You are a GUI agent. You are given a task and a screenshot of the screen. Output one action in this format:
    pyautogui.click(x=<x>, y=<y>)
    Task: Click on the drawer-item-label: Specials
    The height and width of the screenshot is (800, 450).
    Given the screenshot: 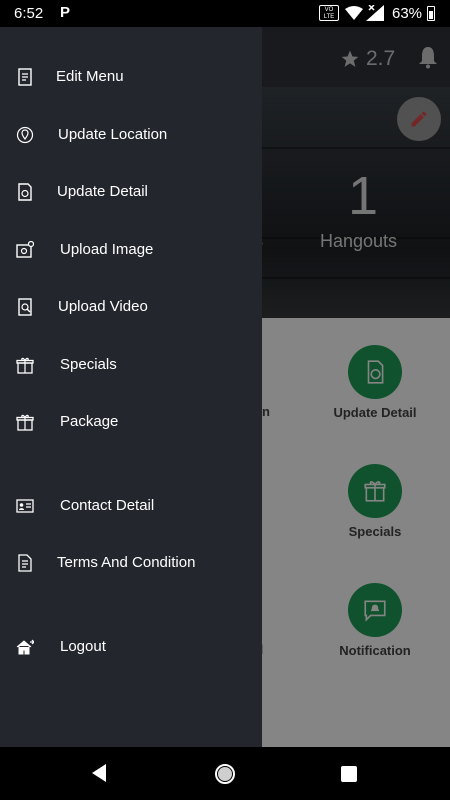 What is the action you would take?
    pyautogui.click(x=88, y=364)
    